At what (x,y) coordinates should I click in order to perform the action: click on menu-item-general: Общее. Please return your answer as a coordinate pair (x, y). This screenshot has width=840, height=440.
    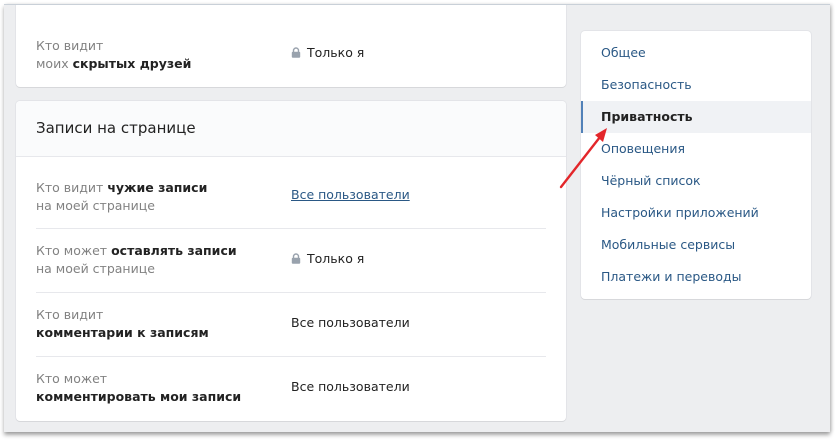
    Looking at the image, I should click on (696, 53).